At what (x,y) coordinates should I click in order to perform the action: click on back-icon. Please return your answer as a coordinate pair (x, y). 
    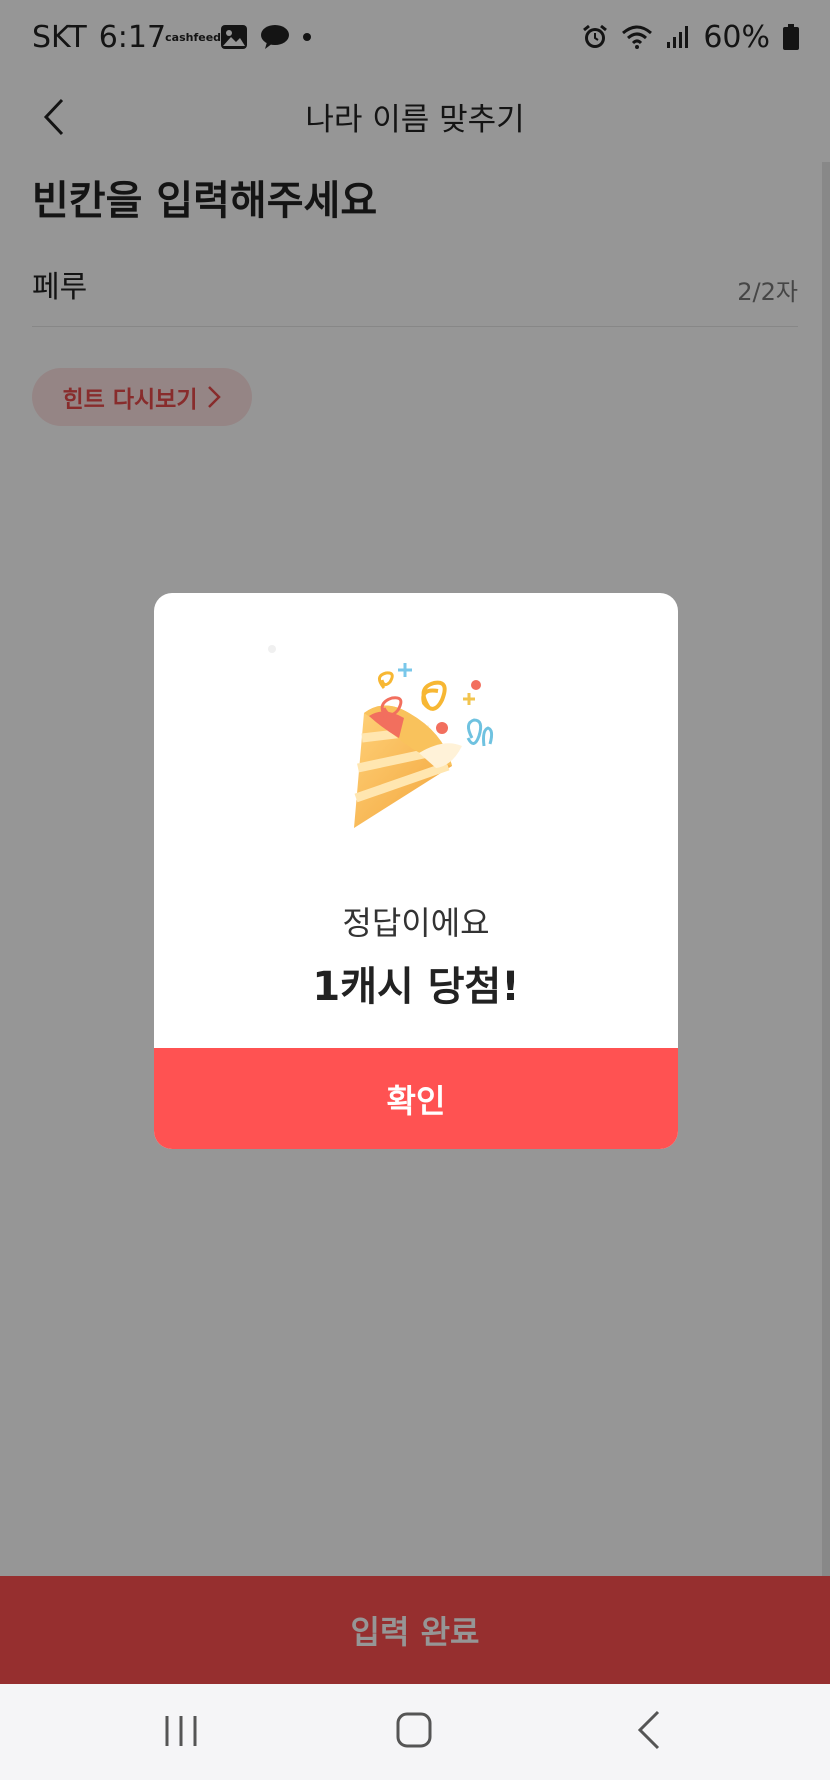
    Looking at the image, I should click on (648, 1730).